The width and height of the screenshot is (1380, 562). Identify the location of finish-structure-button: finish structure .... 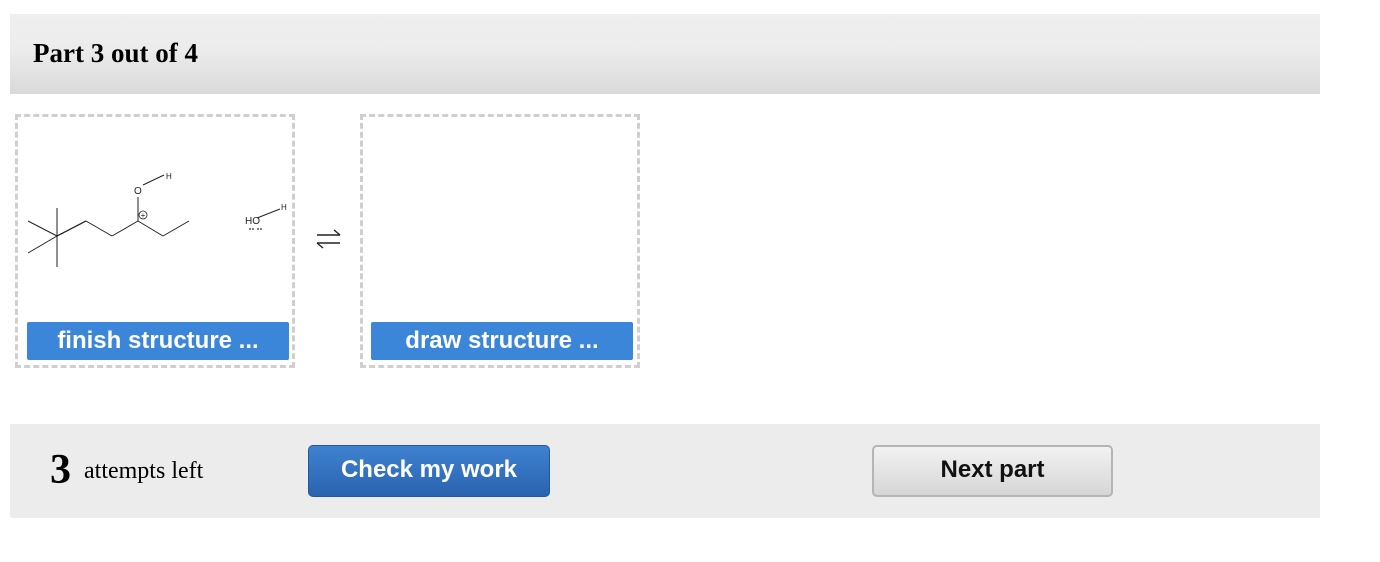
(158, 341).